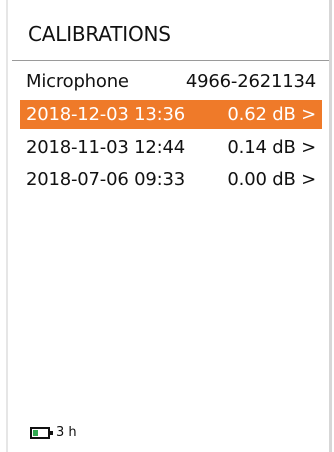 The width and height of the screenshot is (334, 452). I want to click on calibration-row: 2018-07-06 09:33 0.00 dB >, so click(171, 179).